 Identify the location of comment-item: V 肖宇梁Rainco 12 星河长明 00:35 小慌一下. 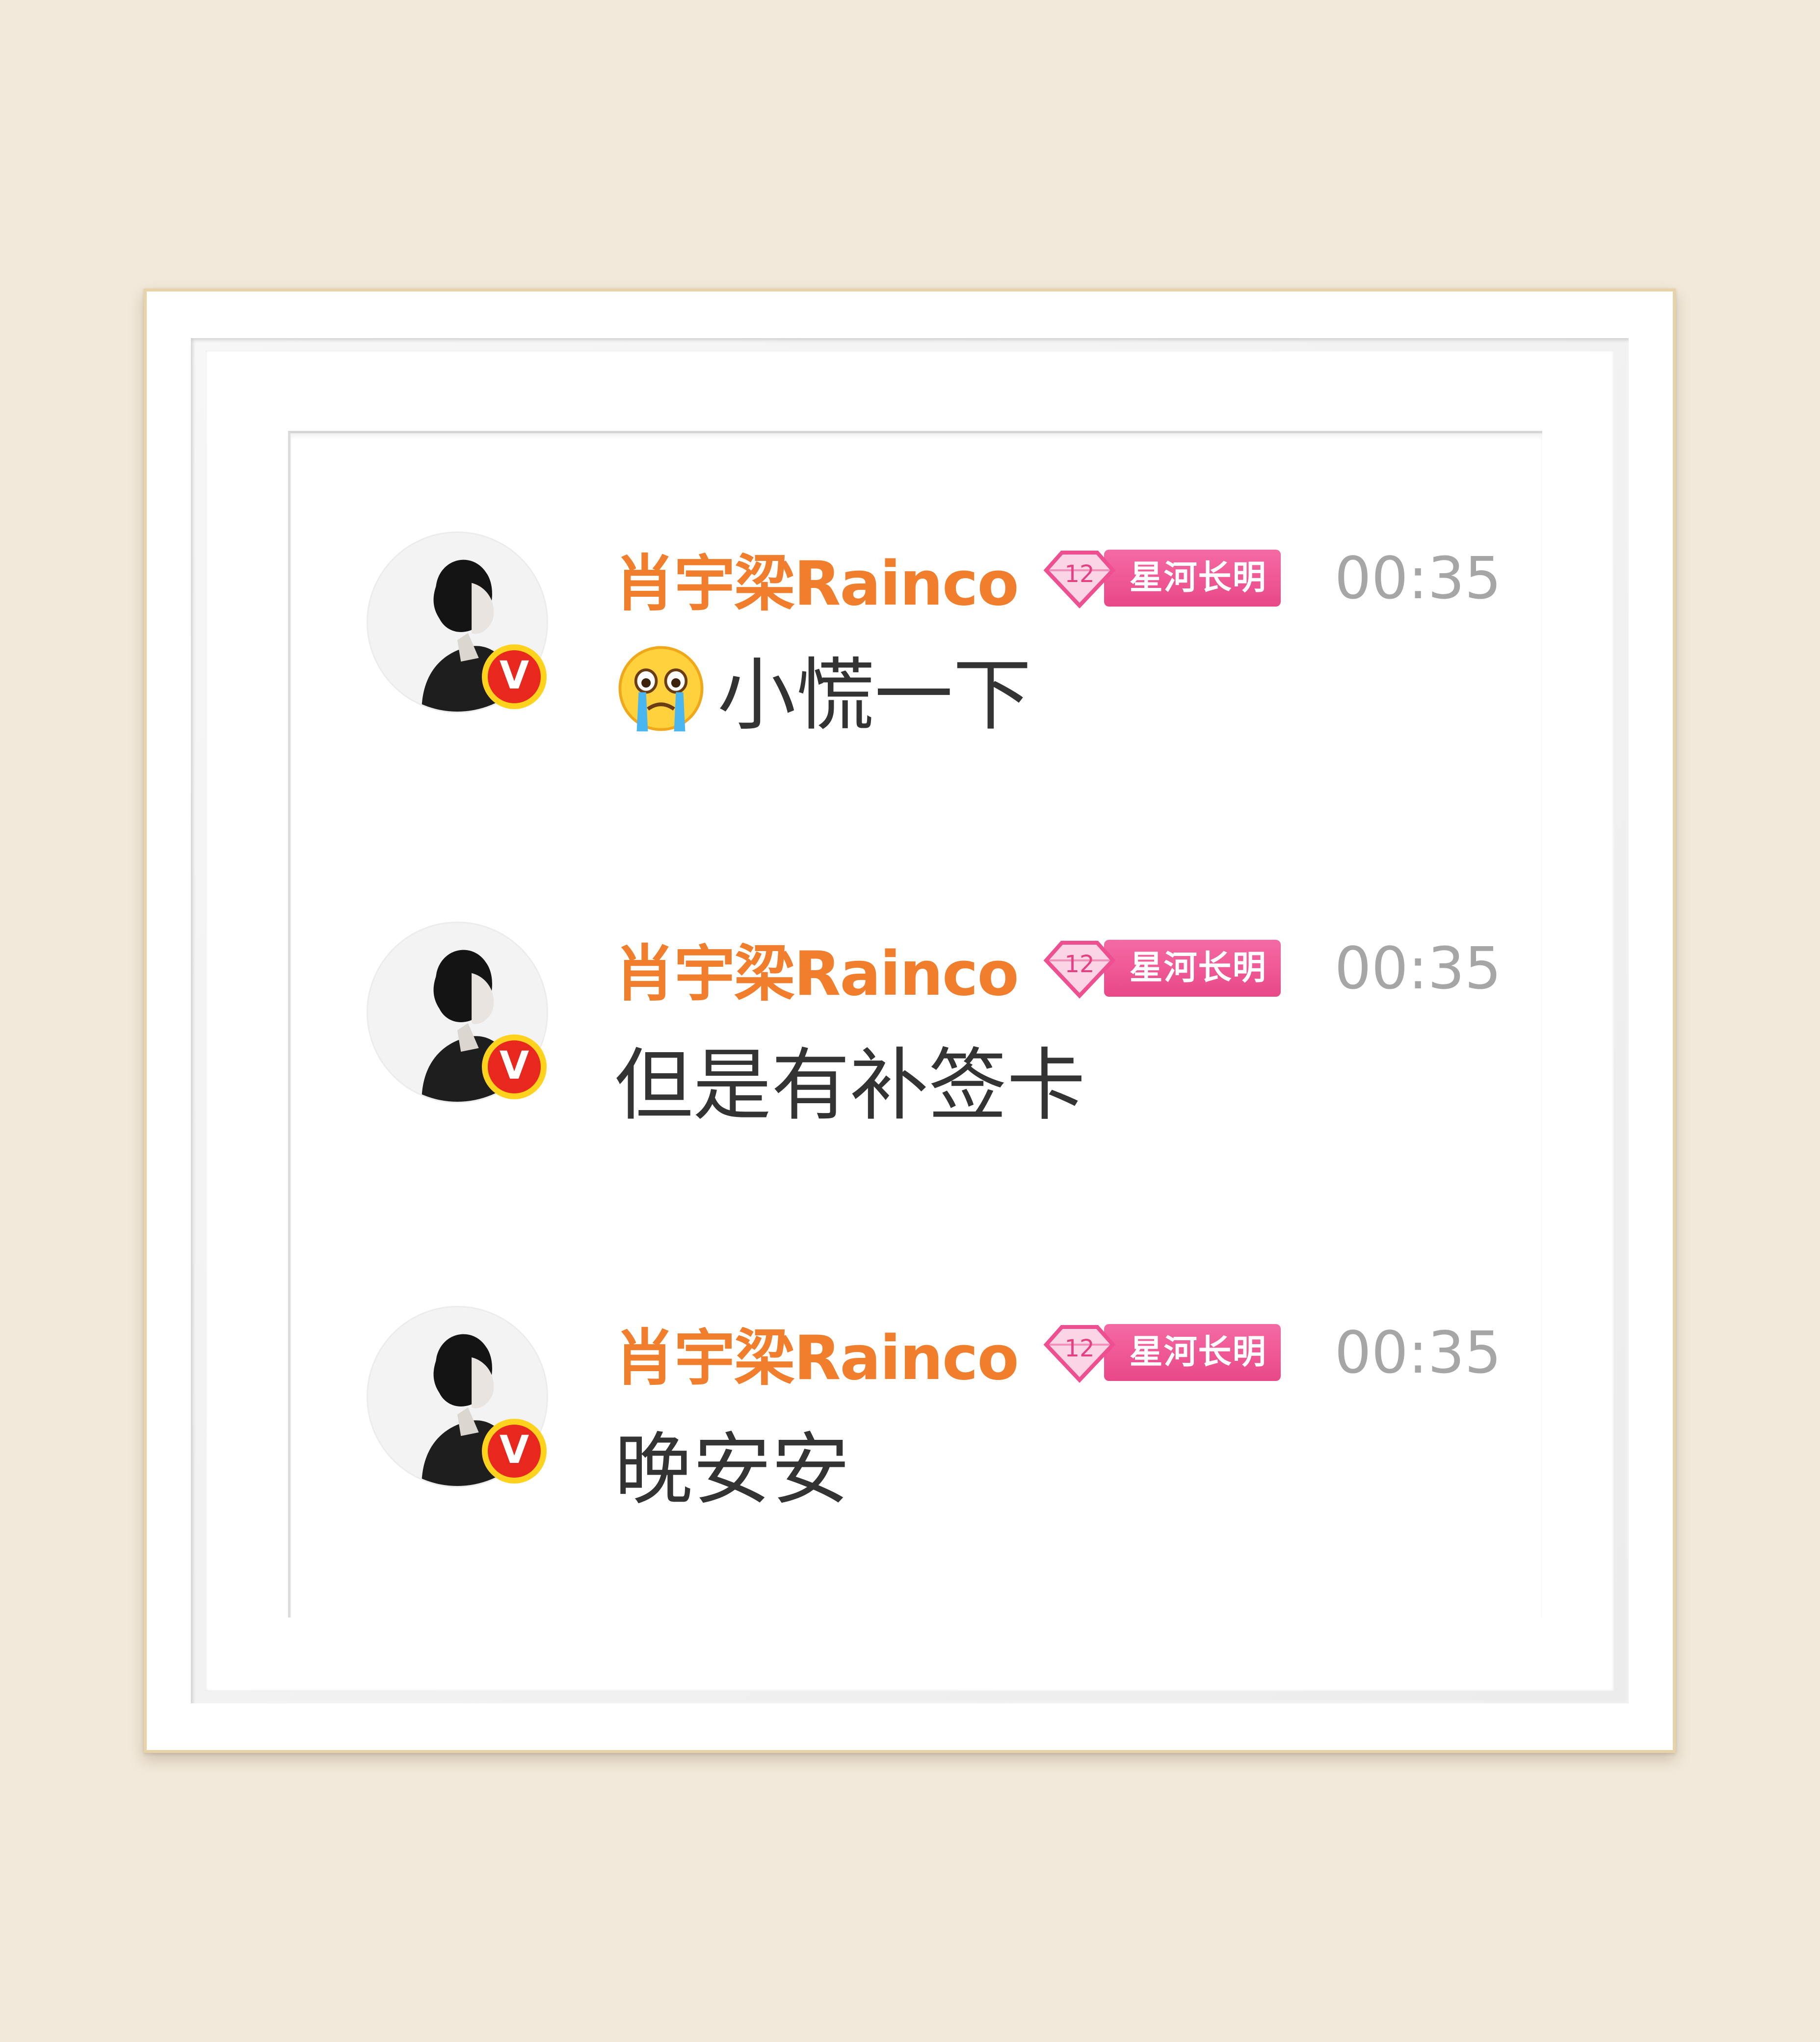
(916, 659).